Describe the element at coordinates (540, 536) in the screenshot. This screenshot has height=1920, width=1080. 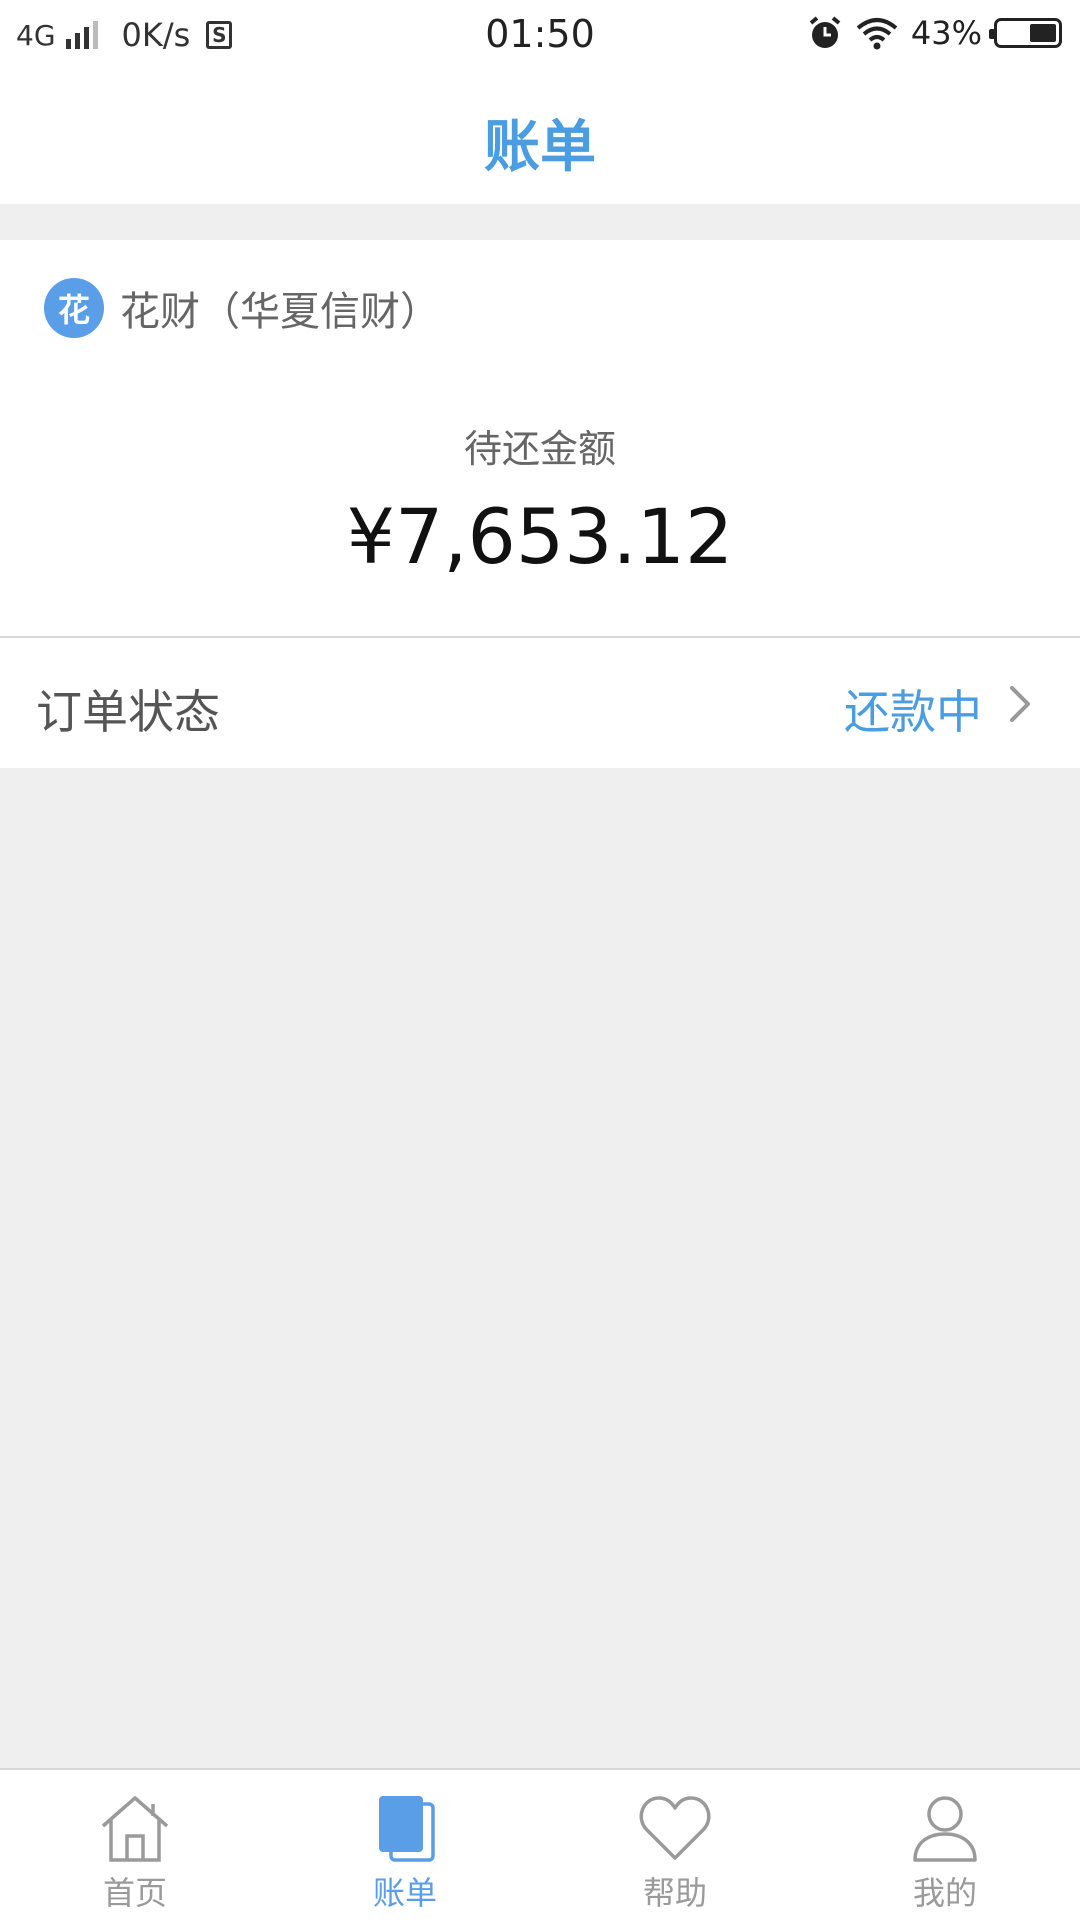
I see `amount-value: ¥7,653.12` at that location.